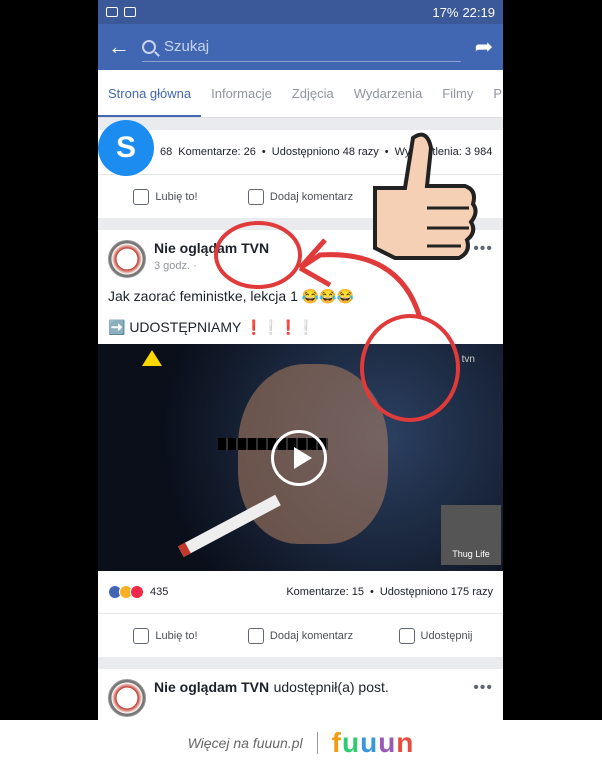 This screenshot has height=765, width=602. Describe the element at coordinates (425, 196) in the screenshot. I see `thumbs-up-sticker-icon` at that location.